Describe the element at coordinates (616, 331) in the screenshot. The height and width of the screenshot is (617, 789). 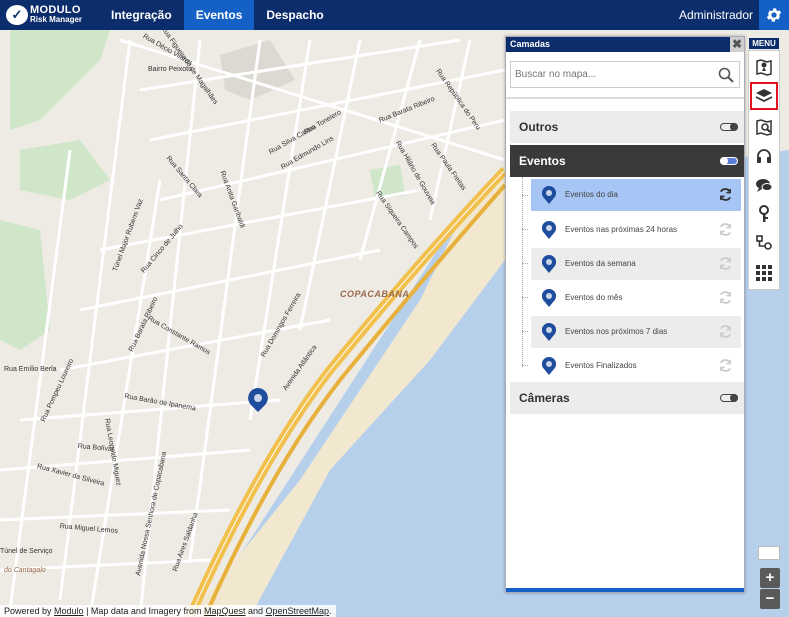
I see `event-layer-label: Eventos nos próximos 7 dias` at that location.